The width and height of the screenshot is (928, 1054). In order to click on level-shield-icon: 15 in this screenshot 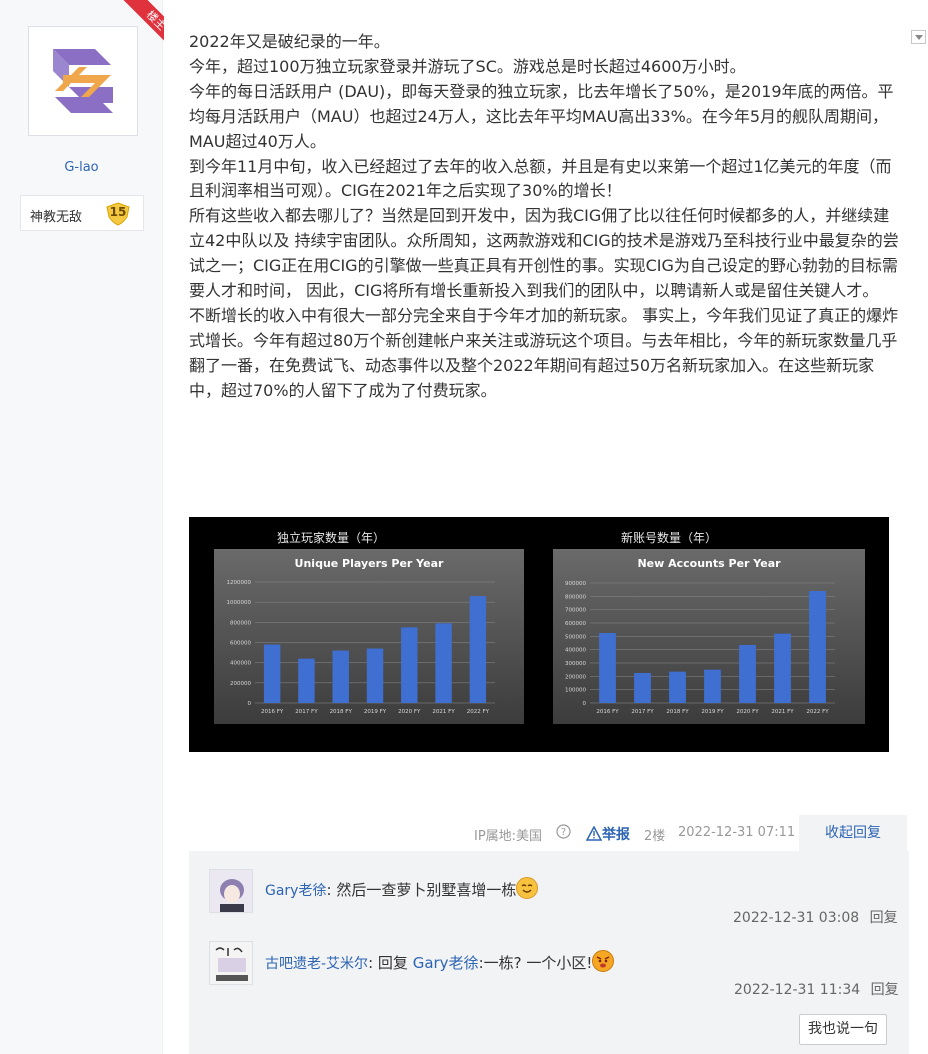, I will do `click(118, 214)`.